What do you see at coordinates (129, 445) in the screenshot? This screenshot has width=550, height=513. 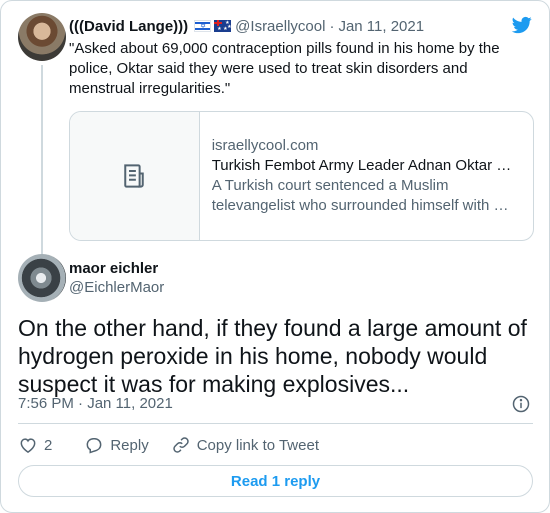 I see `reply-label: Reply` at bounding box center [129, 445].